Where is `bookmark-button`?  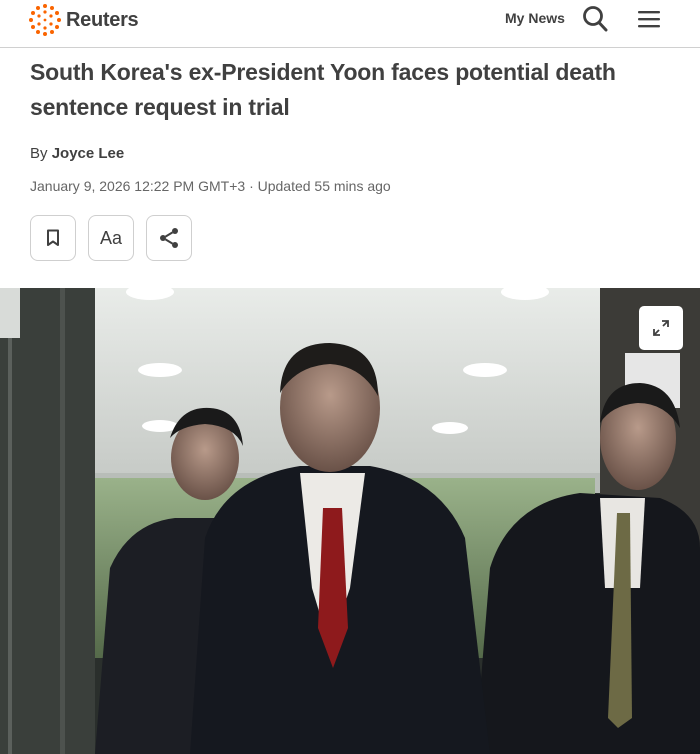
bookmark-button is located at coordinates (53, 238).